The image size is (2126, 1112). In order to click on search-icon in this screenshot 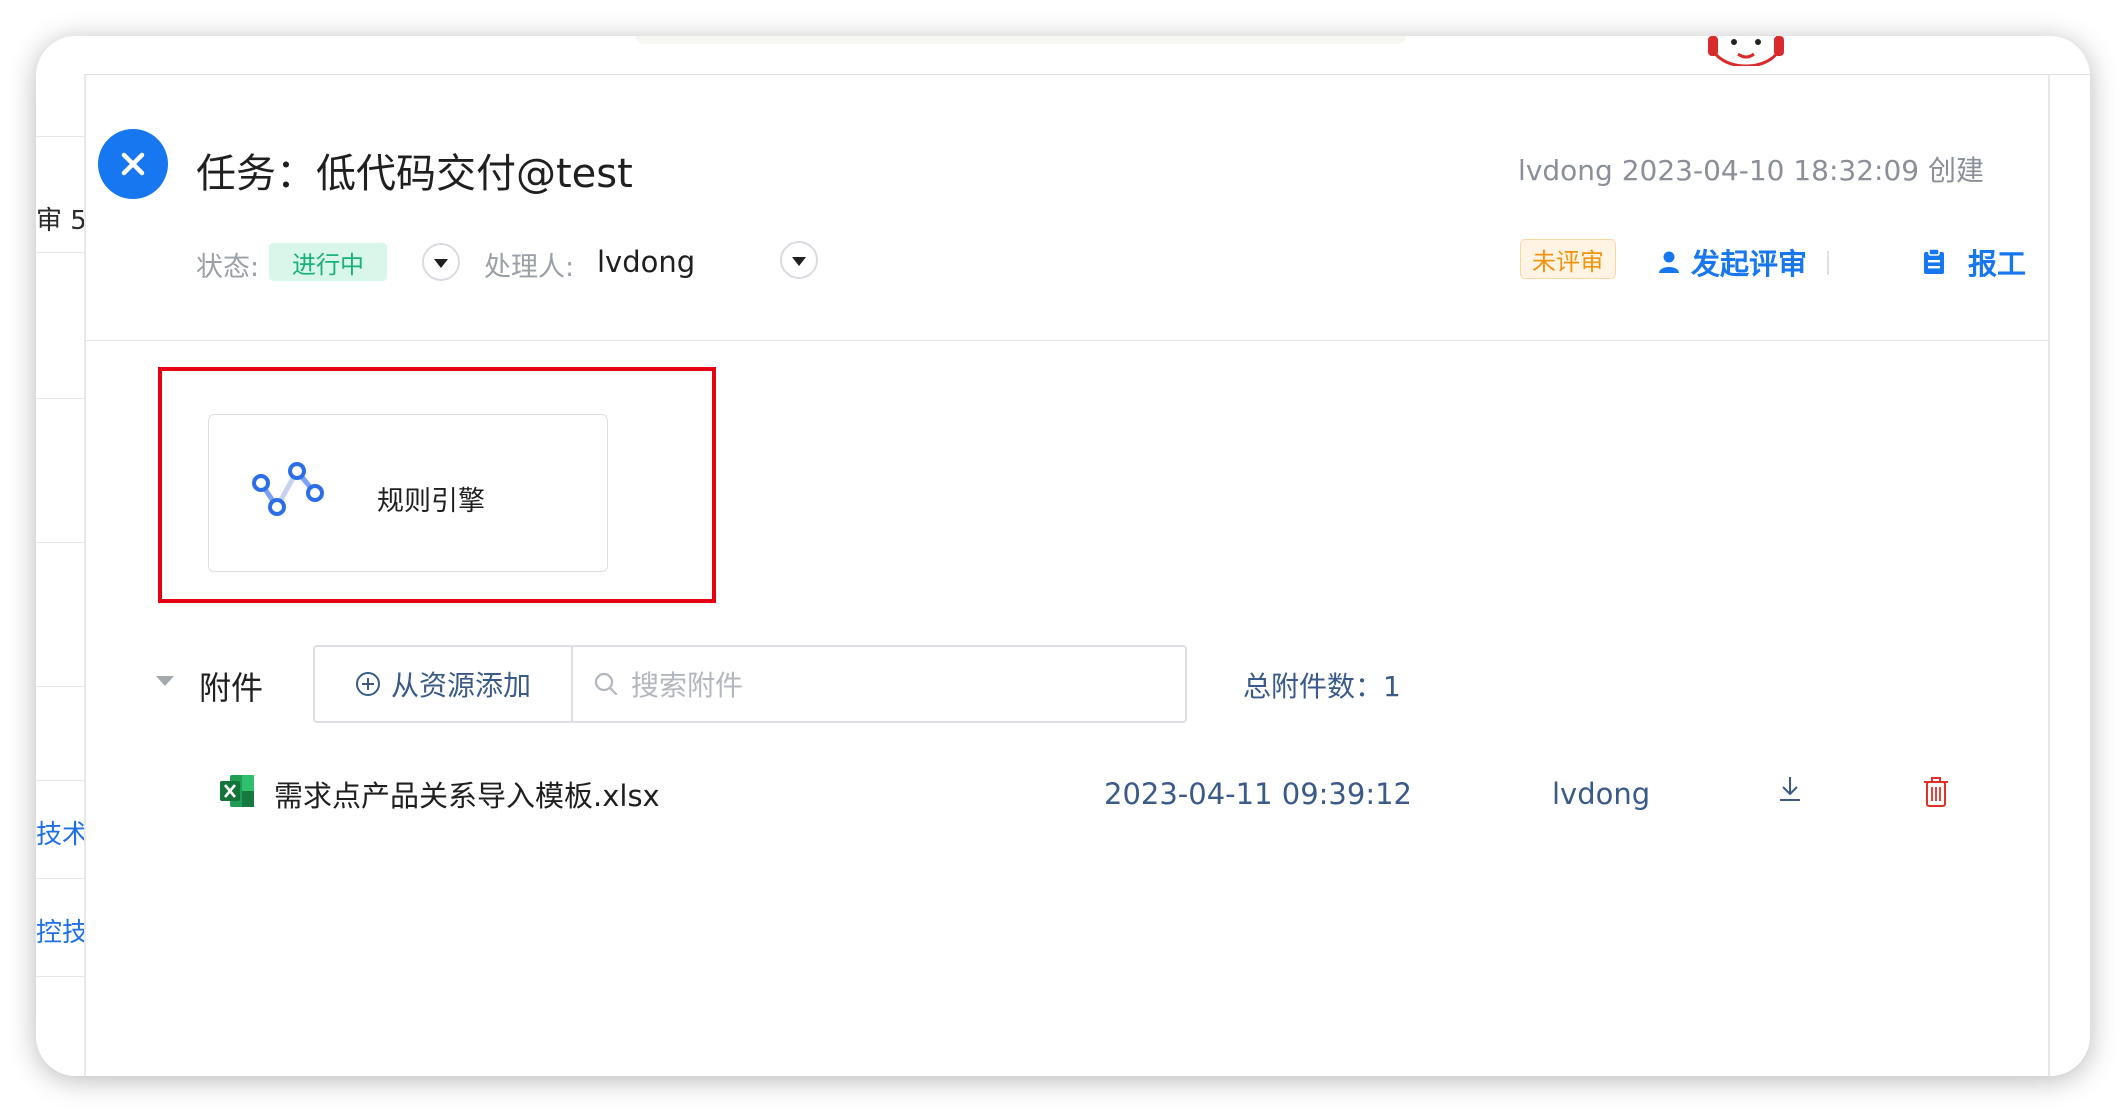, I will do `click(606, 684)`.